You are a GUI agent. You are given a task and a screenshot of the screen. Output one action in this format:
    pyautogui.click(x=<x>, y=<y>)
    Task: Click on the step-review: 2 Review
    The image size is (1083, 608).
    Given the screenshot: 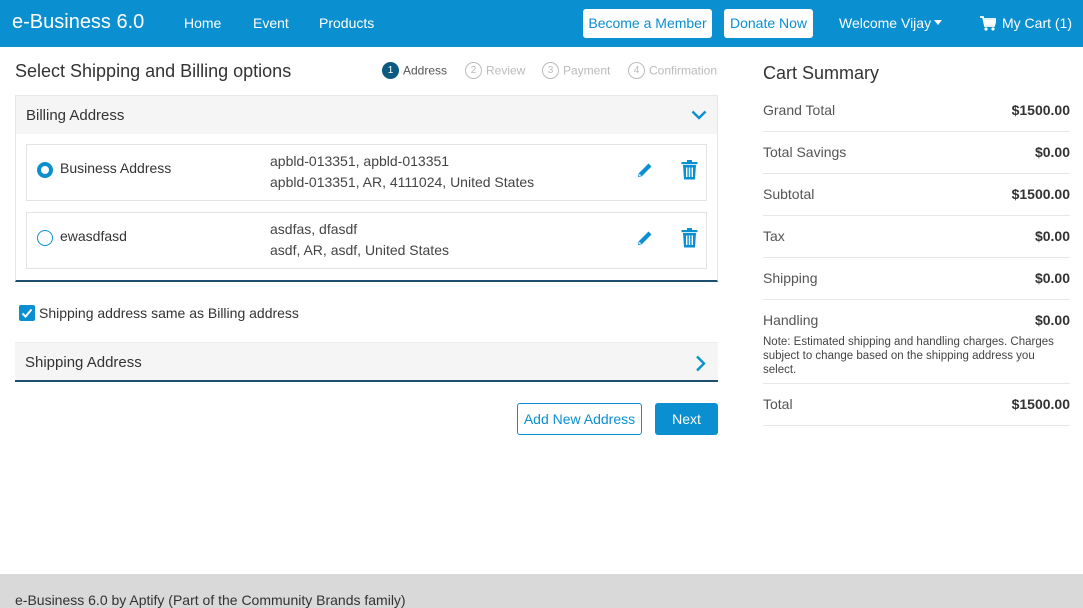 What is the action you would take?
    pyautogui.click(x=495, y=70)
    